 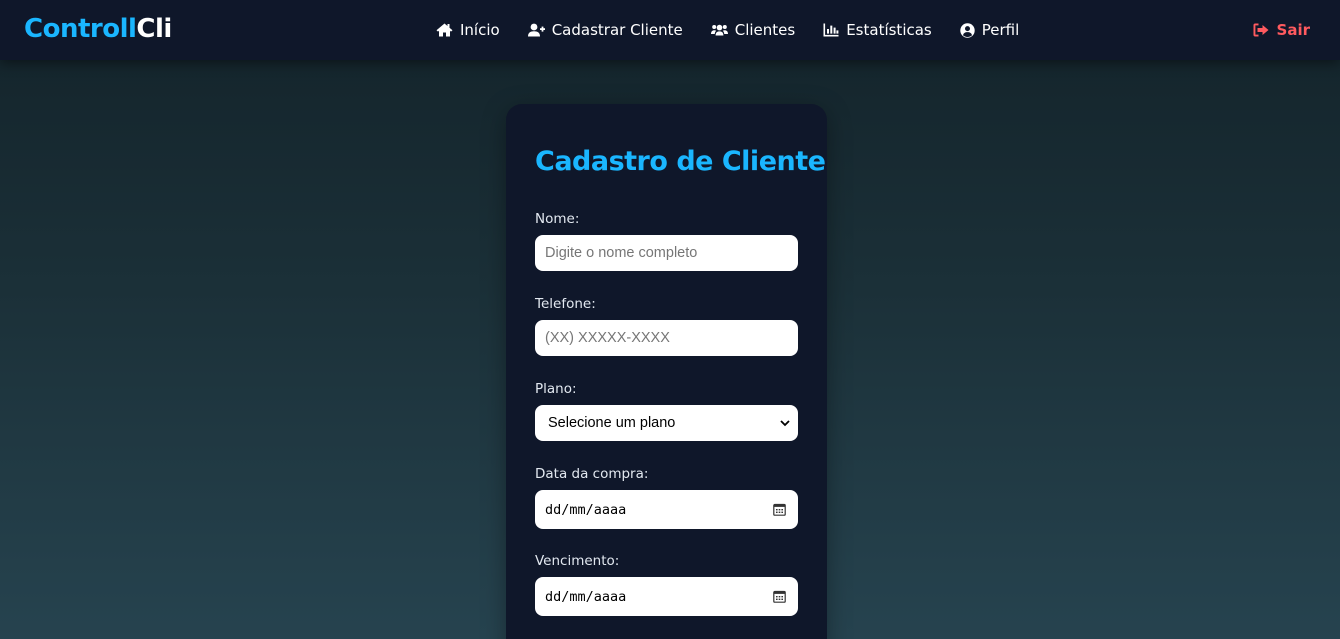 What do you see at coordinates (444, 30) in the screenshot?
I see `home-icon` at bounding box center [444, 30].